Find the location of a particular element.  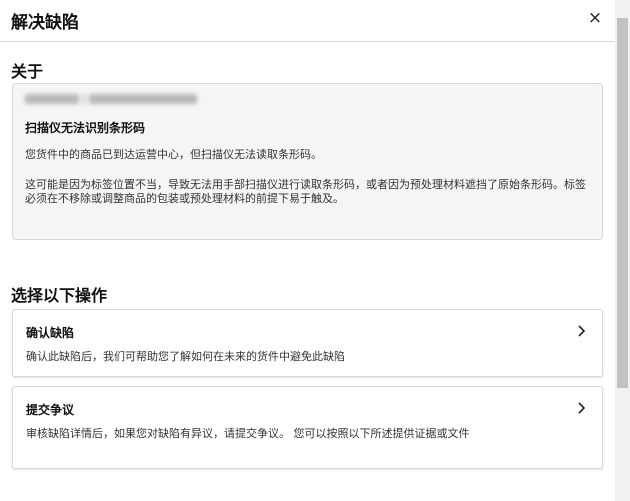

defect-description: 您货件中的商品已到达运营中心，但扫描仪无法读取条形码。 is located at coordinates (173, 154).